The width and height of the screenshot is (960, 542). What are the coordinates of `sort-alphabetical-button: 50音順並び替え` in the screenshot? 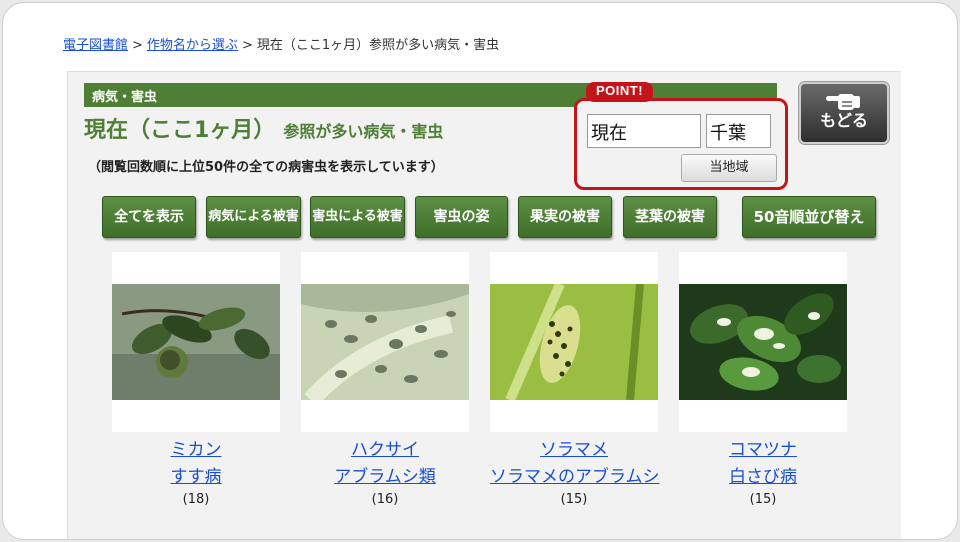 It's located at (809, 217).